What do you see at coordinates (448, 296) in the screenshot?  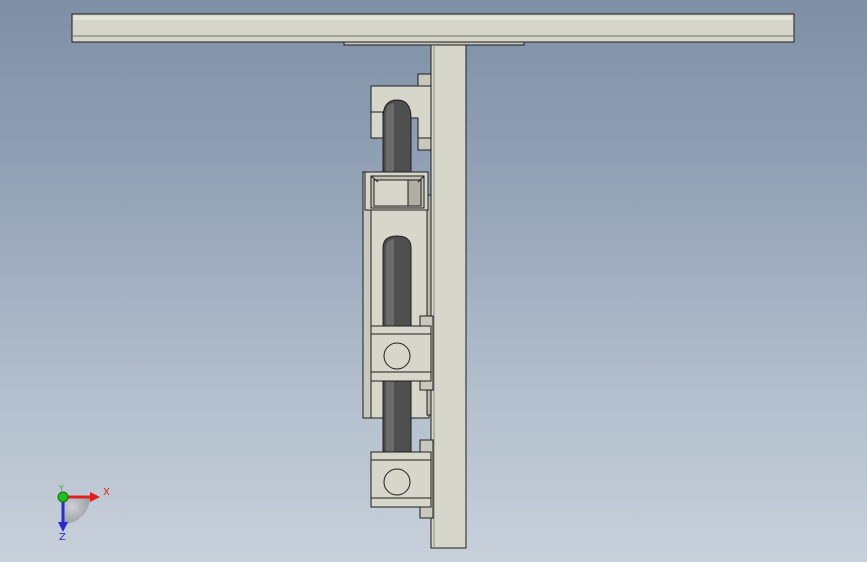 I see `vertical-column` at bounding box center [448, 296].